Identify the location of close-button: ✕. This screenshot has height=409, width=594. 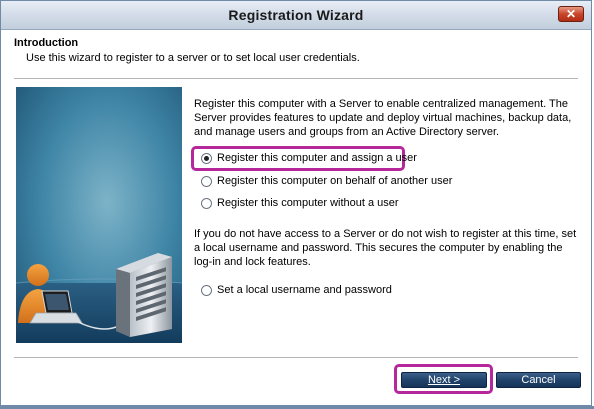
(571, 14).